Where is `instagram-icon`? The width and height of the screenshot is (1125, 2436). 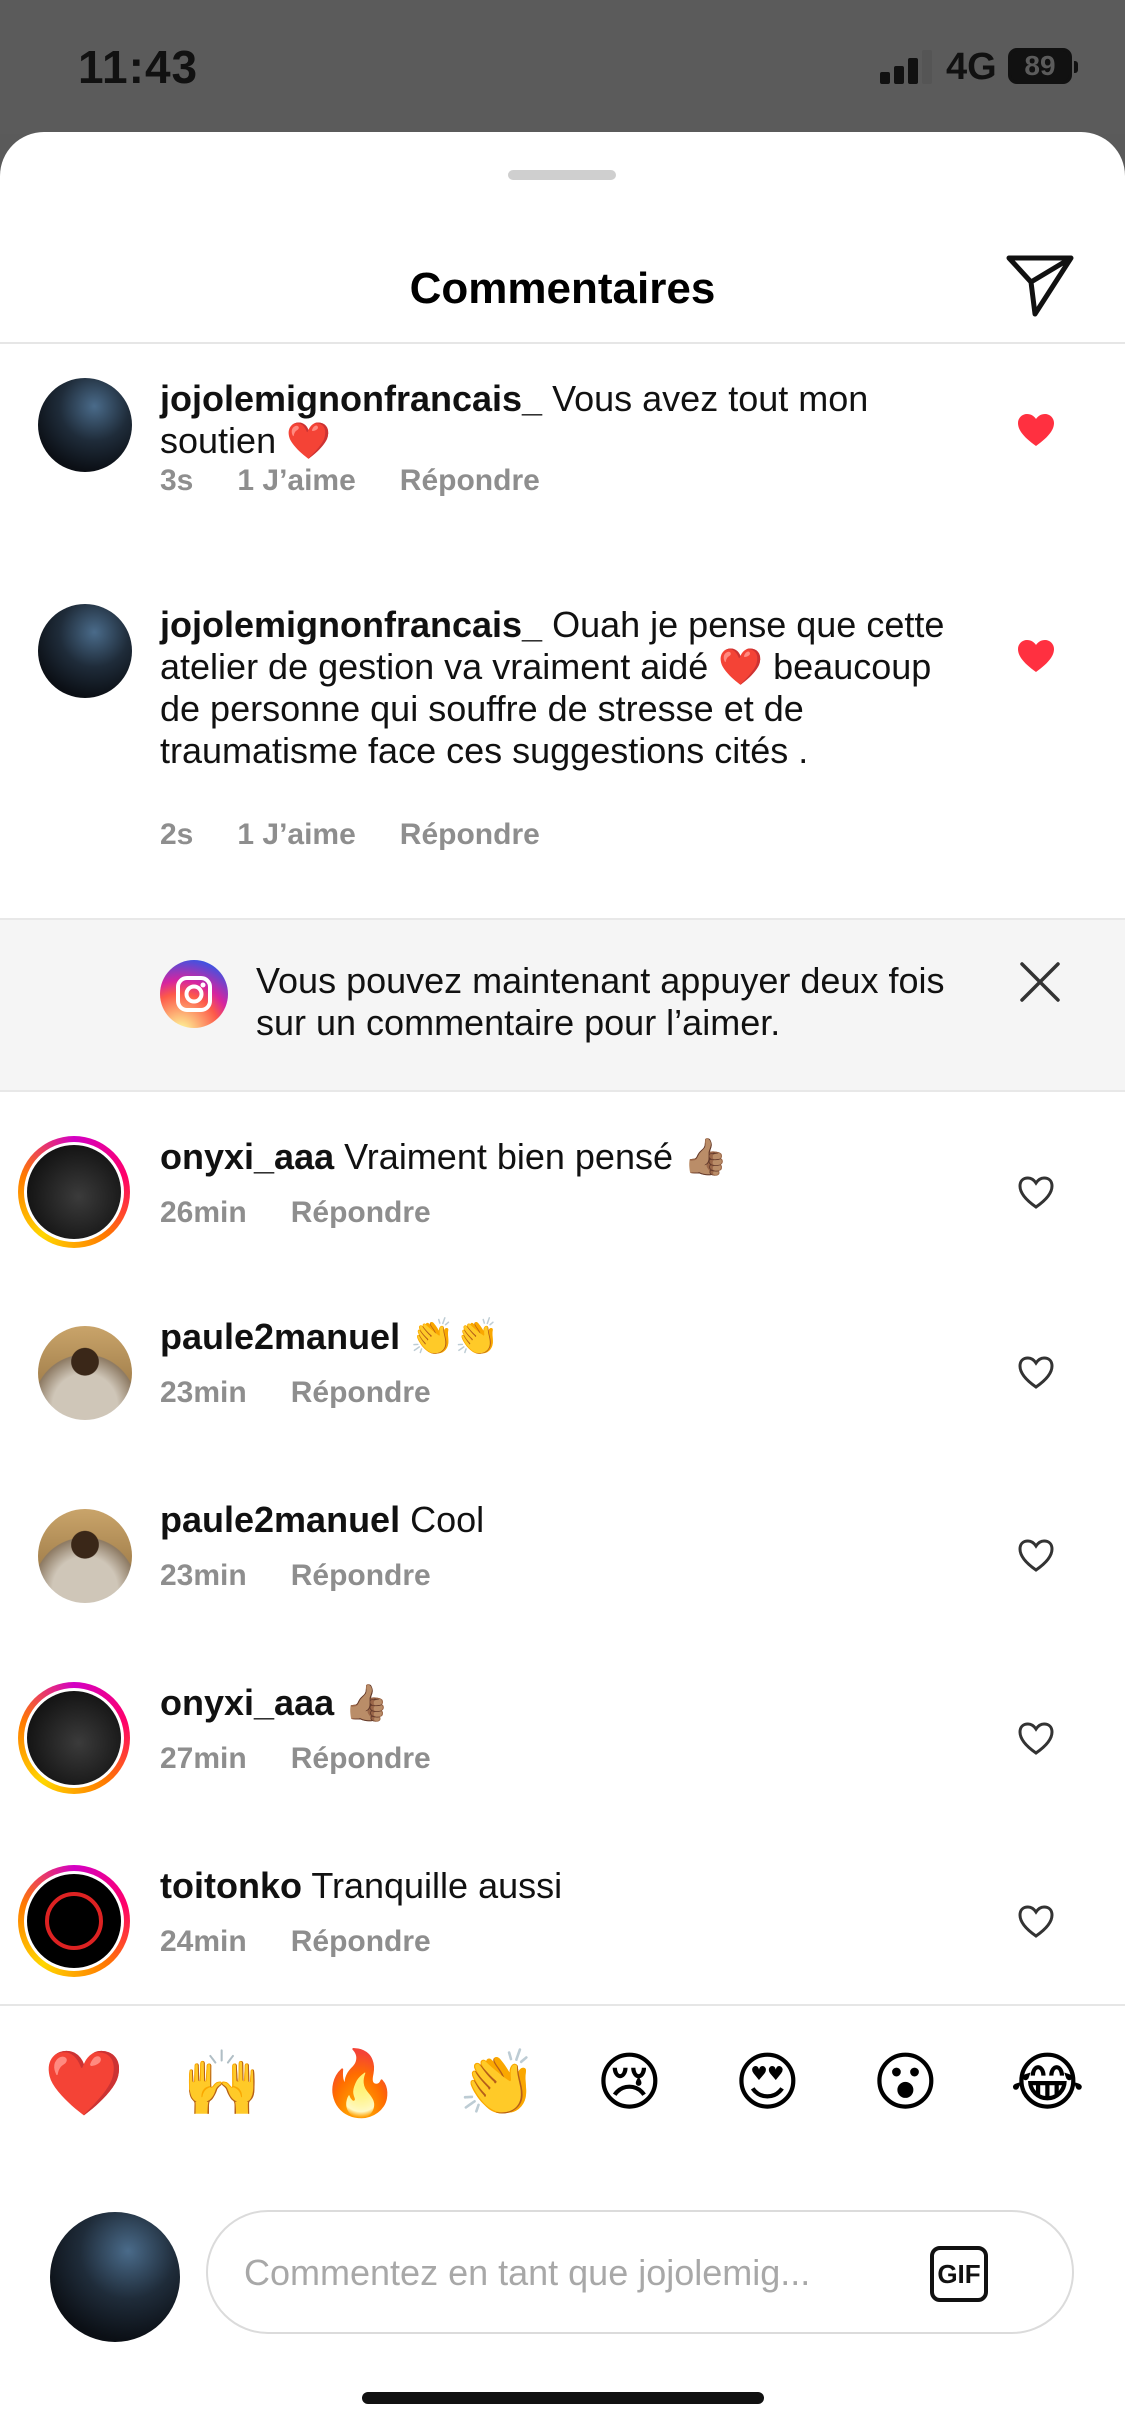
instagram-icon is located at coordinates (194, 994).